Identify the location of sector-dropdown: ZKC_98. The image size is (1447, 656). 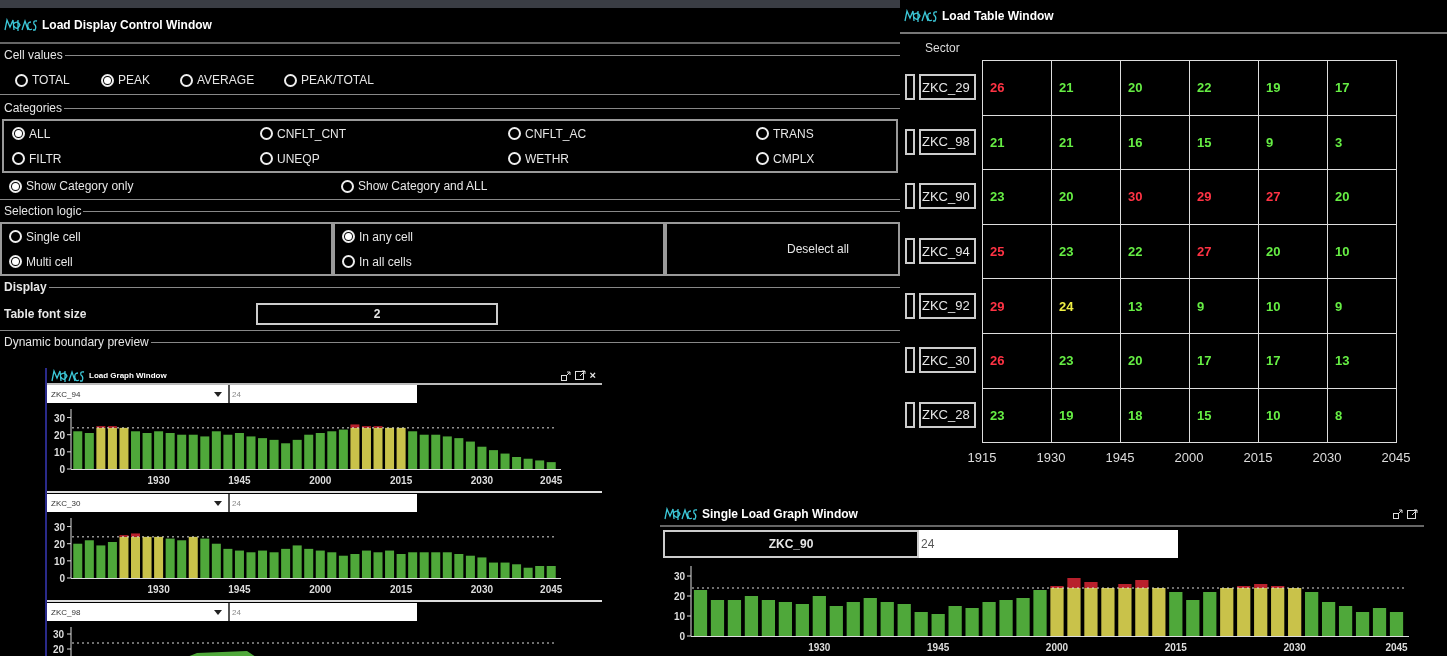
(138, 612).